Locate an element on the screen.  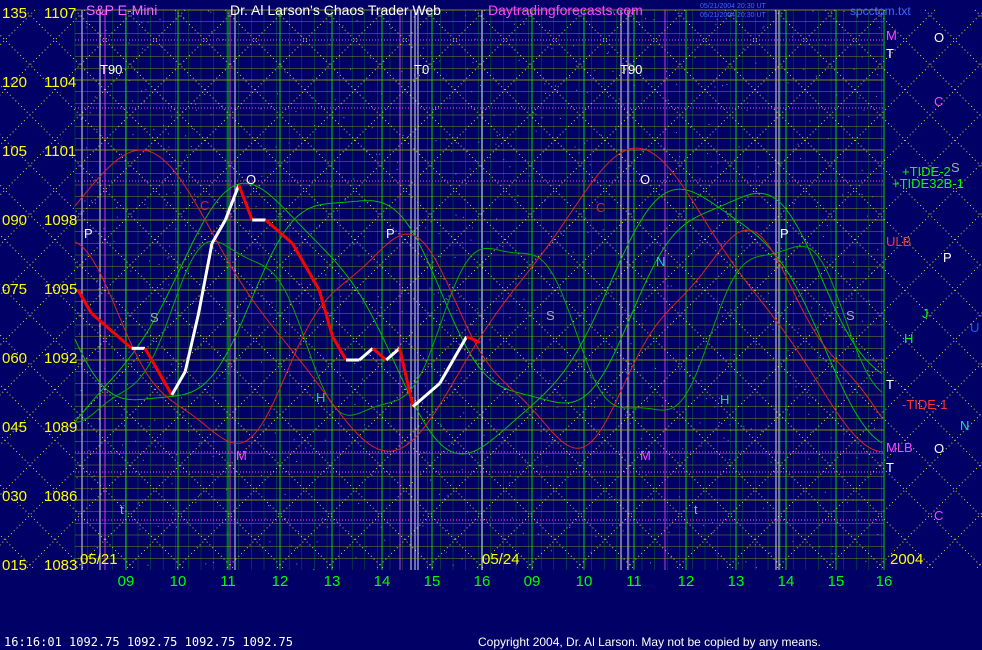
axis-tick-outer: 075 is located at coordinates (14, 289).